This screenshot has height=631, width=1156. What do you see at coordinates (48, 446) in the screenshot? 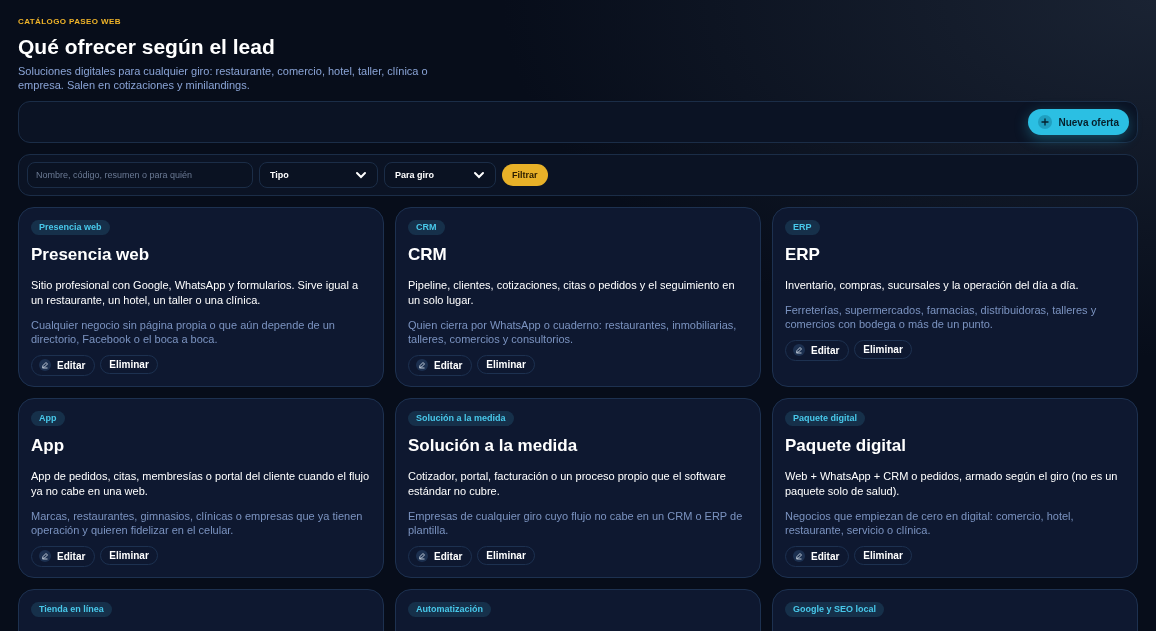
I see `card-title: App` at bounding box center [48, 446].